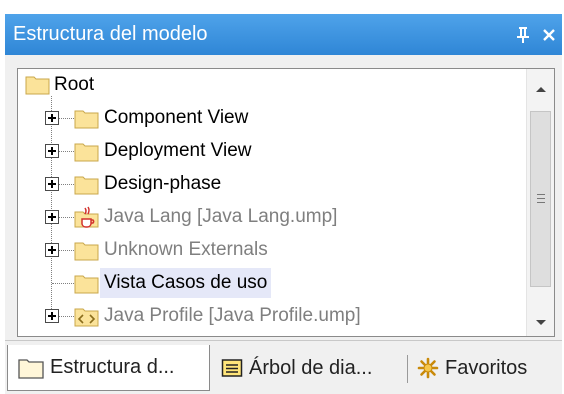 The image size is (564, 394). I want to click on tree-item-label: Component View, so click(176, 117).